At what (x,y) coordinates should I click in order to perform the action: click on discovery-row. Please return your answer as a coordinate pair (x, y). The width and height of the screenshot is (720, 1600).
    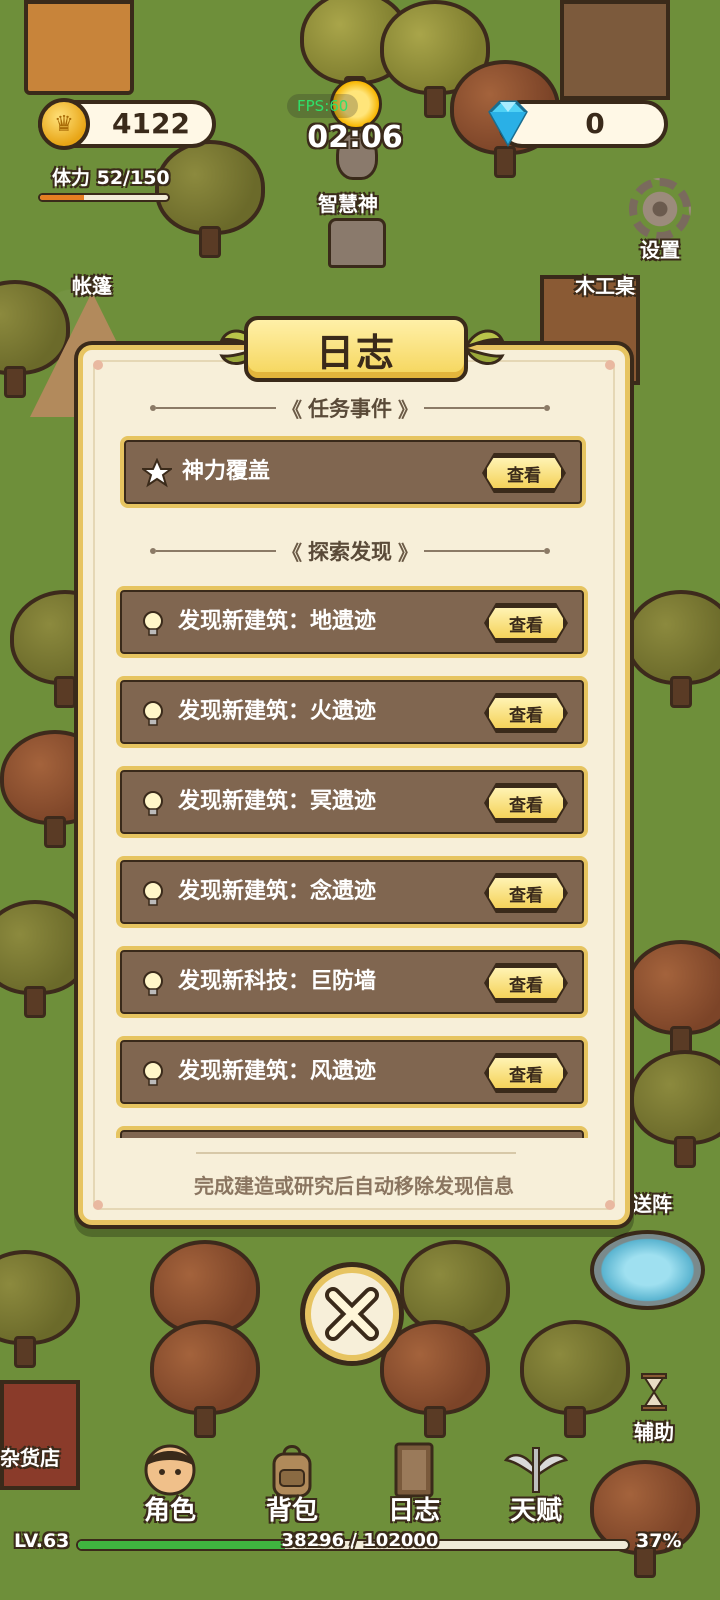
    Looking at the image, I should click on (352, 1132).